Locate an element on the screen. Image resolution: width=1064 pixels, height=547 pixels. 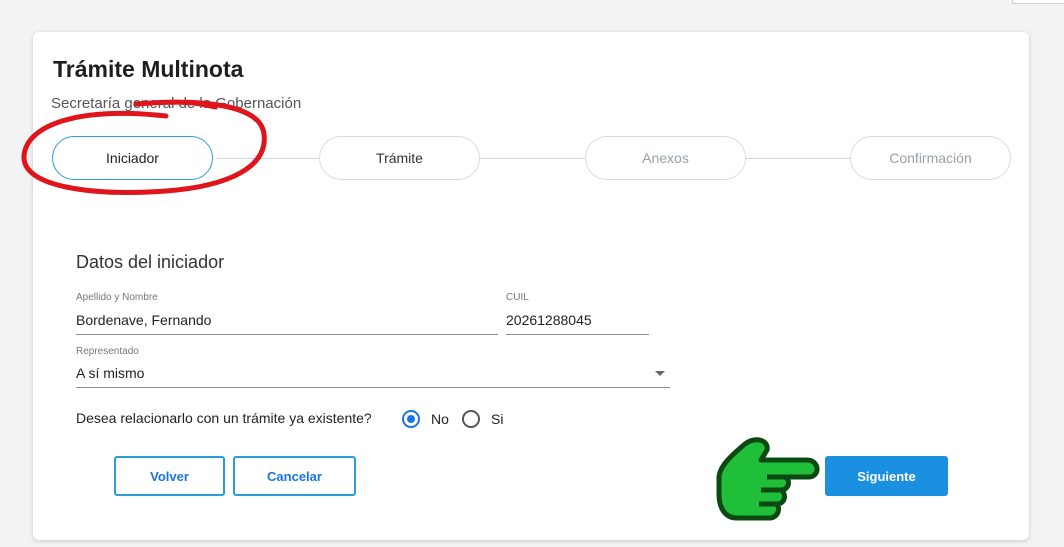
nombre-label: Apellido y Nombre is located at coordinates (117, 297).